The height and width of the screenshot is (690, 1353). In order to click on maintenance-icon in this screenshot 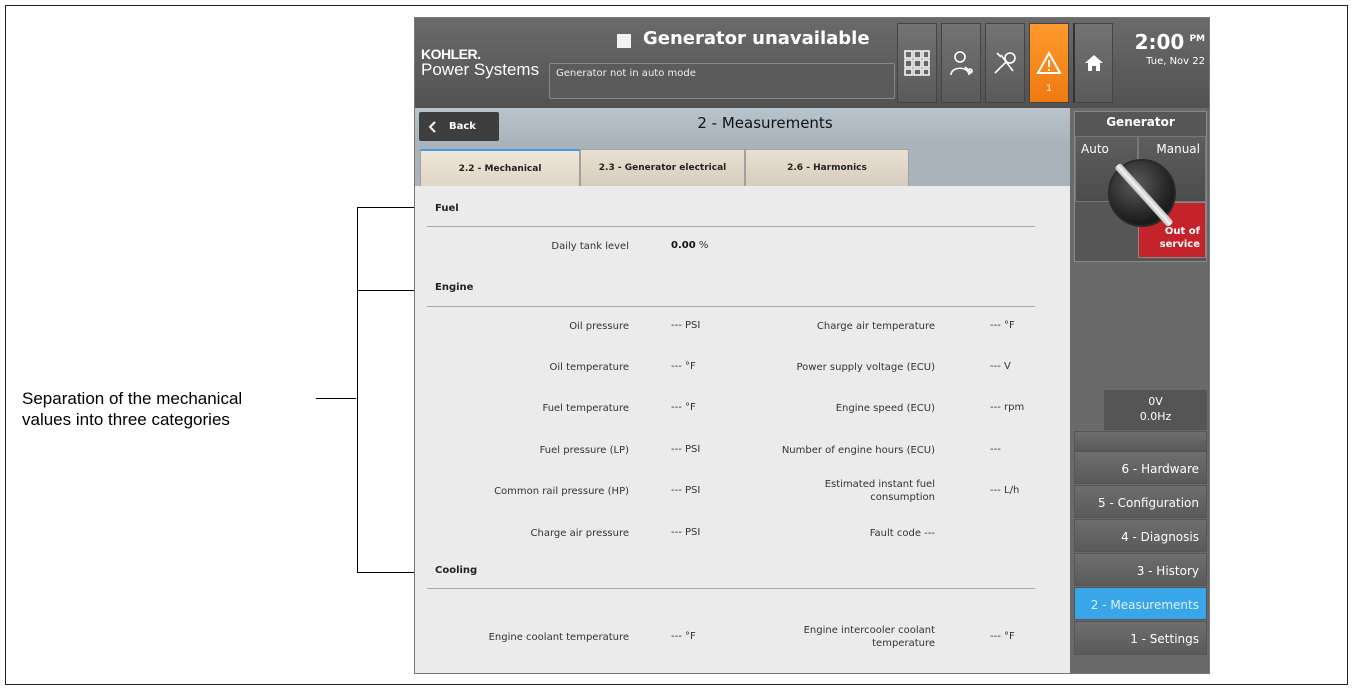, I will do `click(1005, 63)`.